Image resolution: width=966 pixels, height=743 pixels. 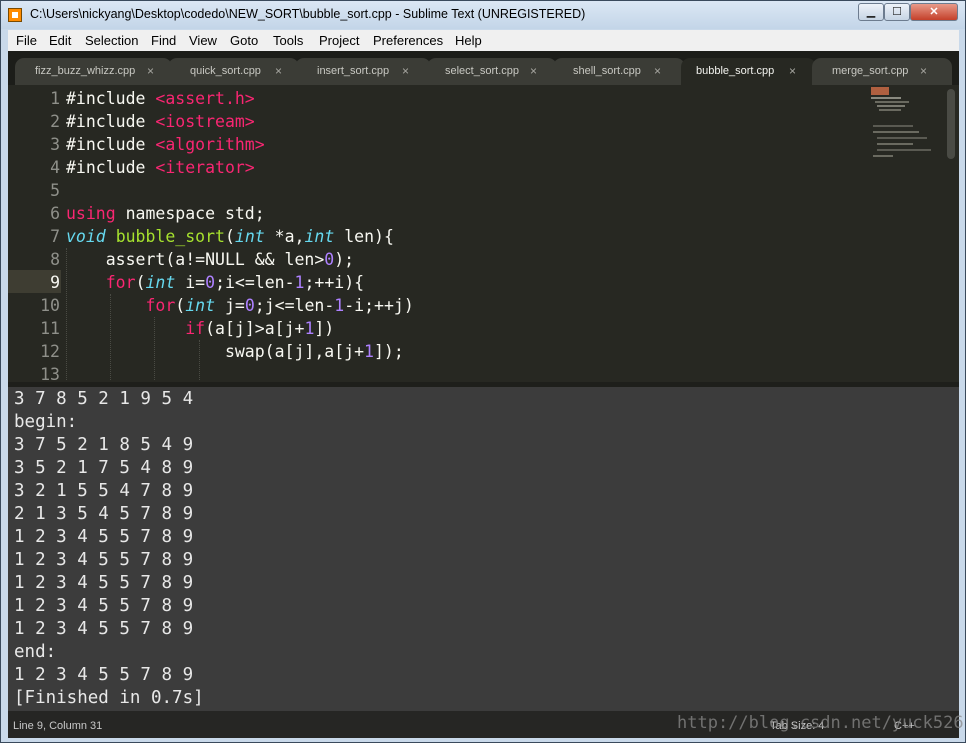 I want to click on code-token: len){, so click(x=364, y=236).